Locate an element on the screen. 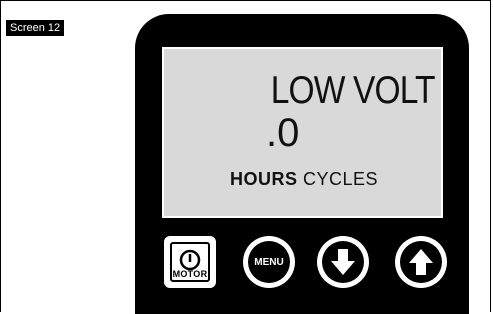 This screenshot has width=493, height=314. display-line3: HOURS CYCLES is located at coordinates (304, 179).